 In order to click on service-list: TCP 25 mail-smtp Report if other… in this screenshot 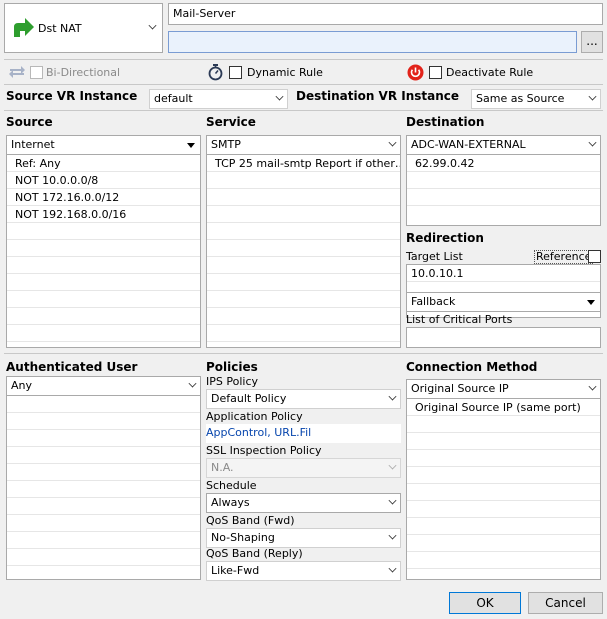, I will do `click(303, 251)`.